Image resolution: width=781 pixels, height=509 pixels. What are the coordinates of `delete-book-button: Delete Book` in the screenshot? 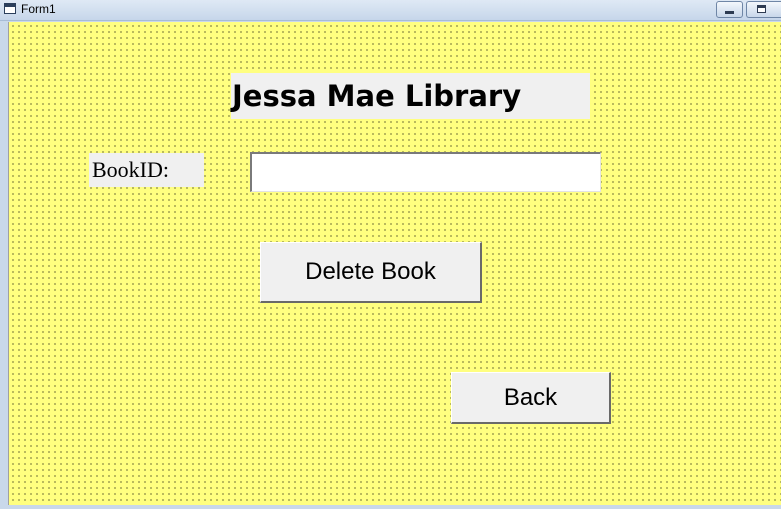 It's located at (371, 272).